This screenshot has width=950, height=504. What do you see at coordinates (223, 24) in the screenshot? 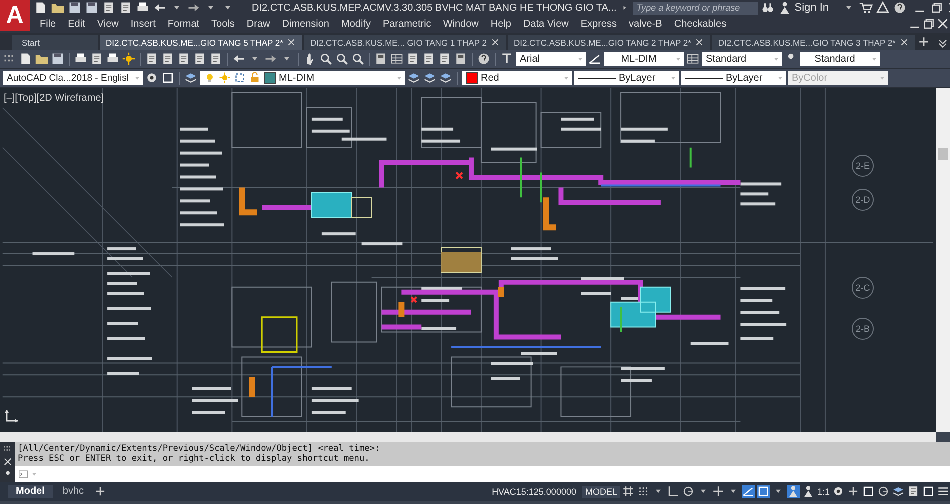
I see `menu-item: Tools` at bounding box center [223, 24].